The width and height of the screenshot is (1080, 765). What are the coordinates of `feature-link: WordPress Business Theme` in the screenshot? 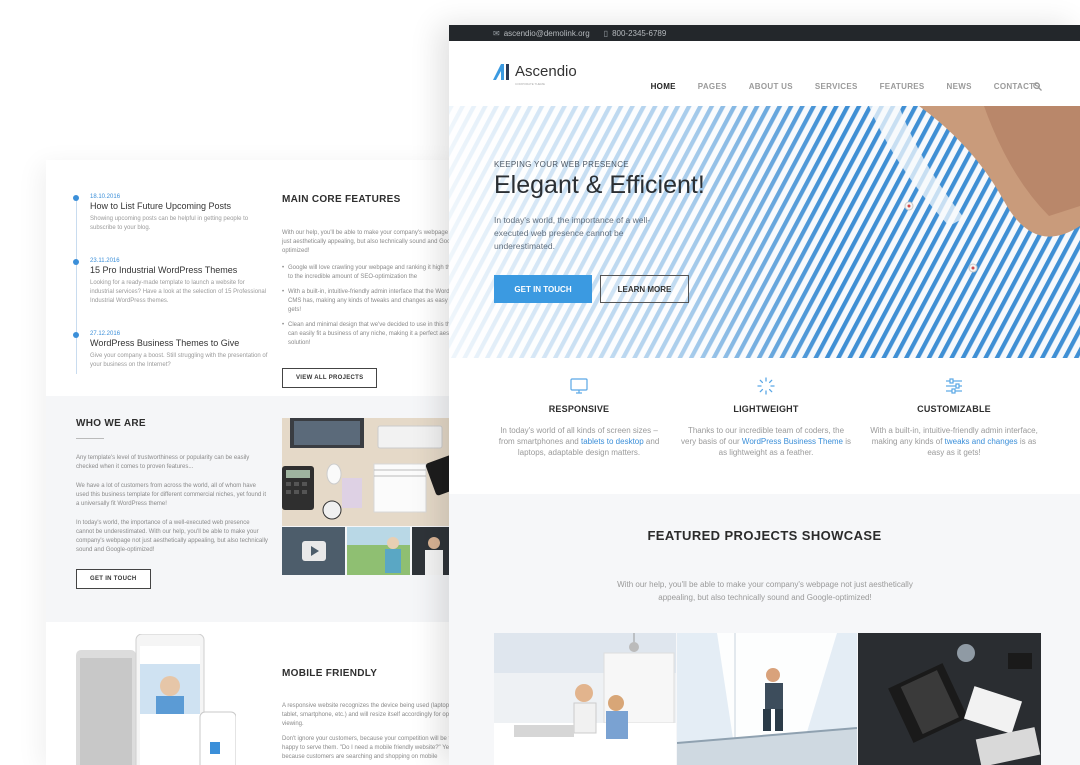 It's located at (792, 441).